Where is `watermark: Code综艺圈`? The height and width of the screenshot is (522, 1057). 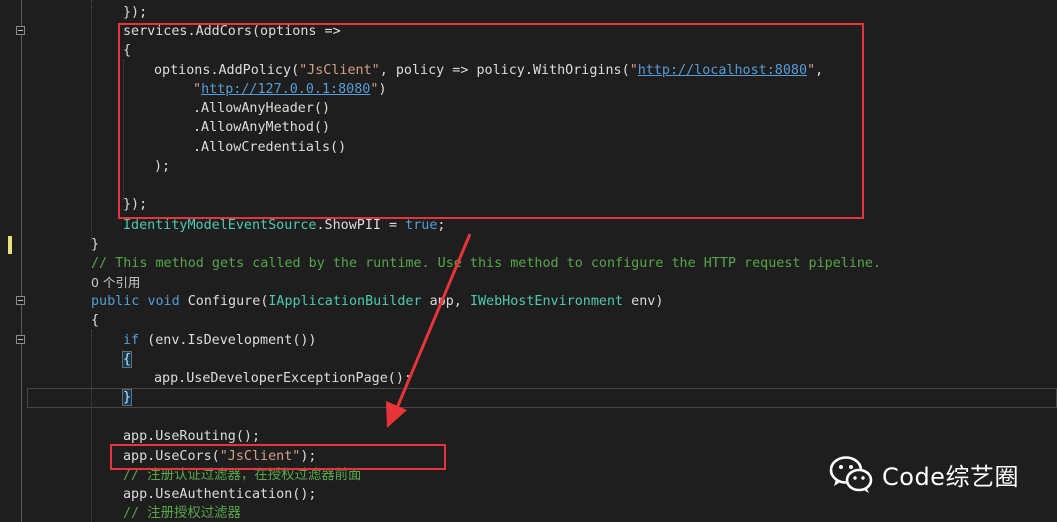 watermark: Code综艺圈 is located at coordinates (923, 474).